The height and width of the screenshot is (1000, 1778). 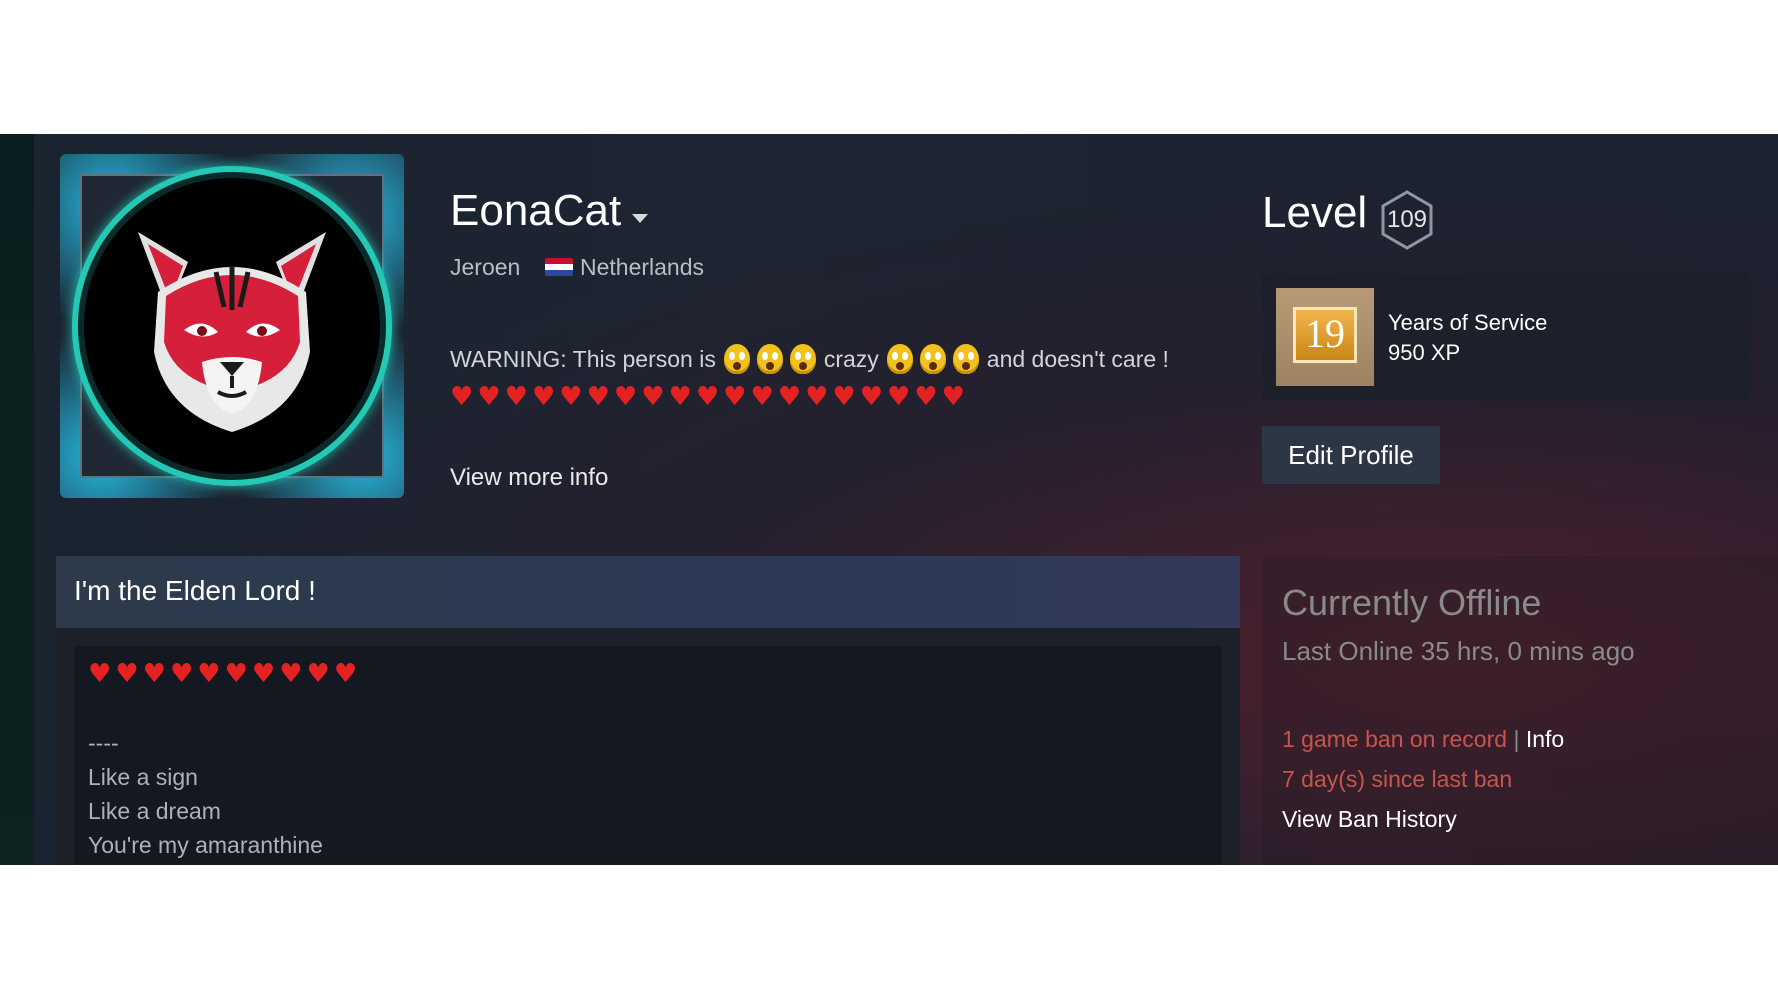 What do you see at coordinates (154, 811) in the screenshot?
I see `body-line: Like a dream` at bounding box center [154, 811].